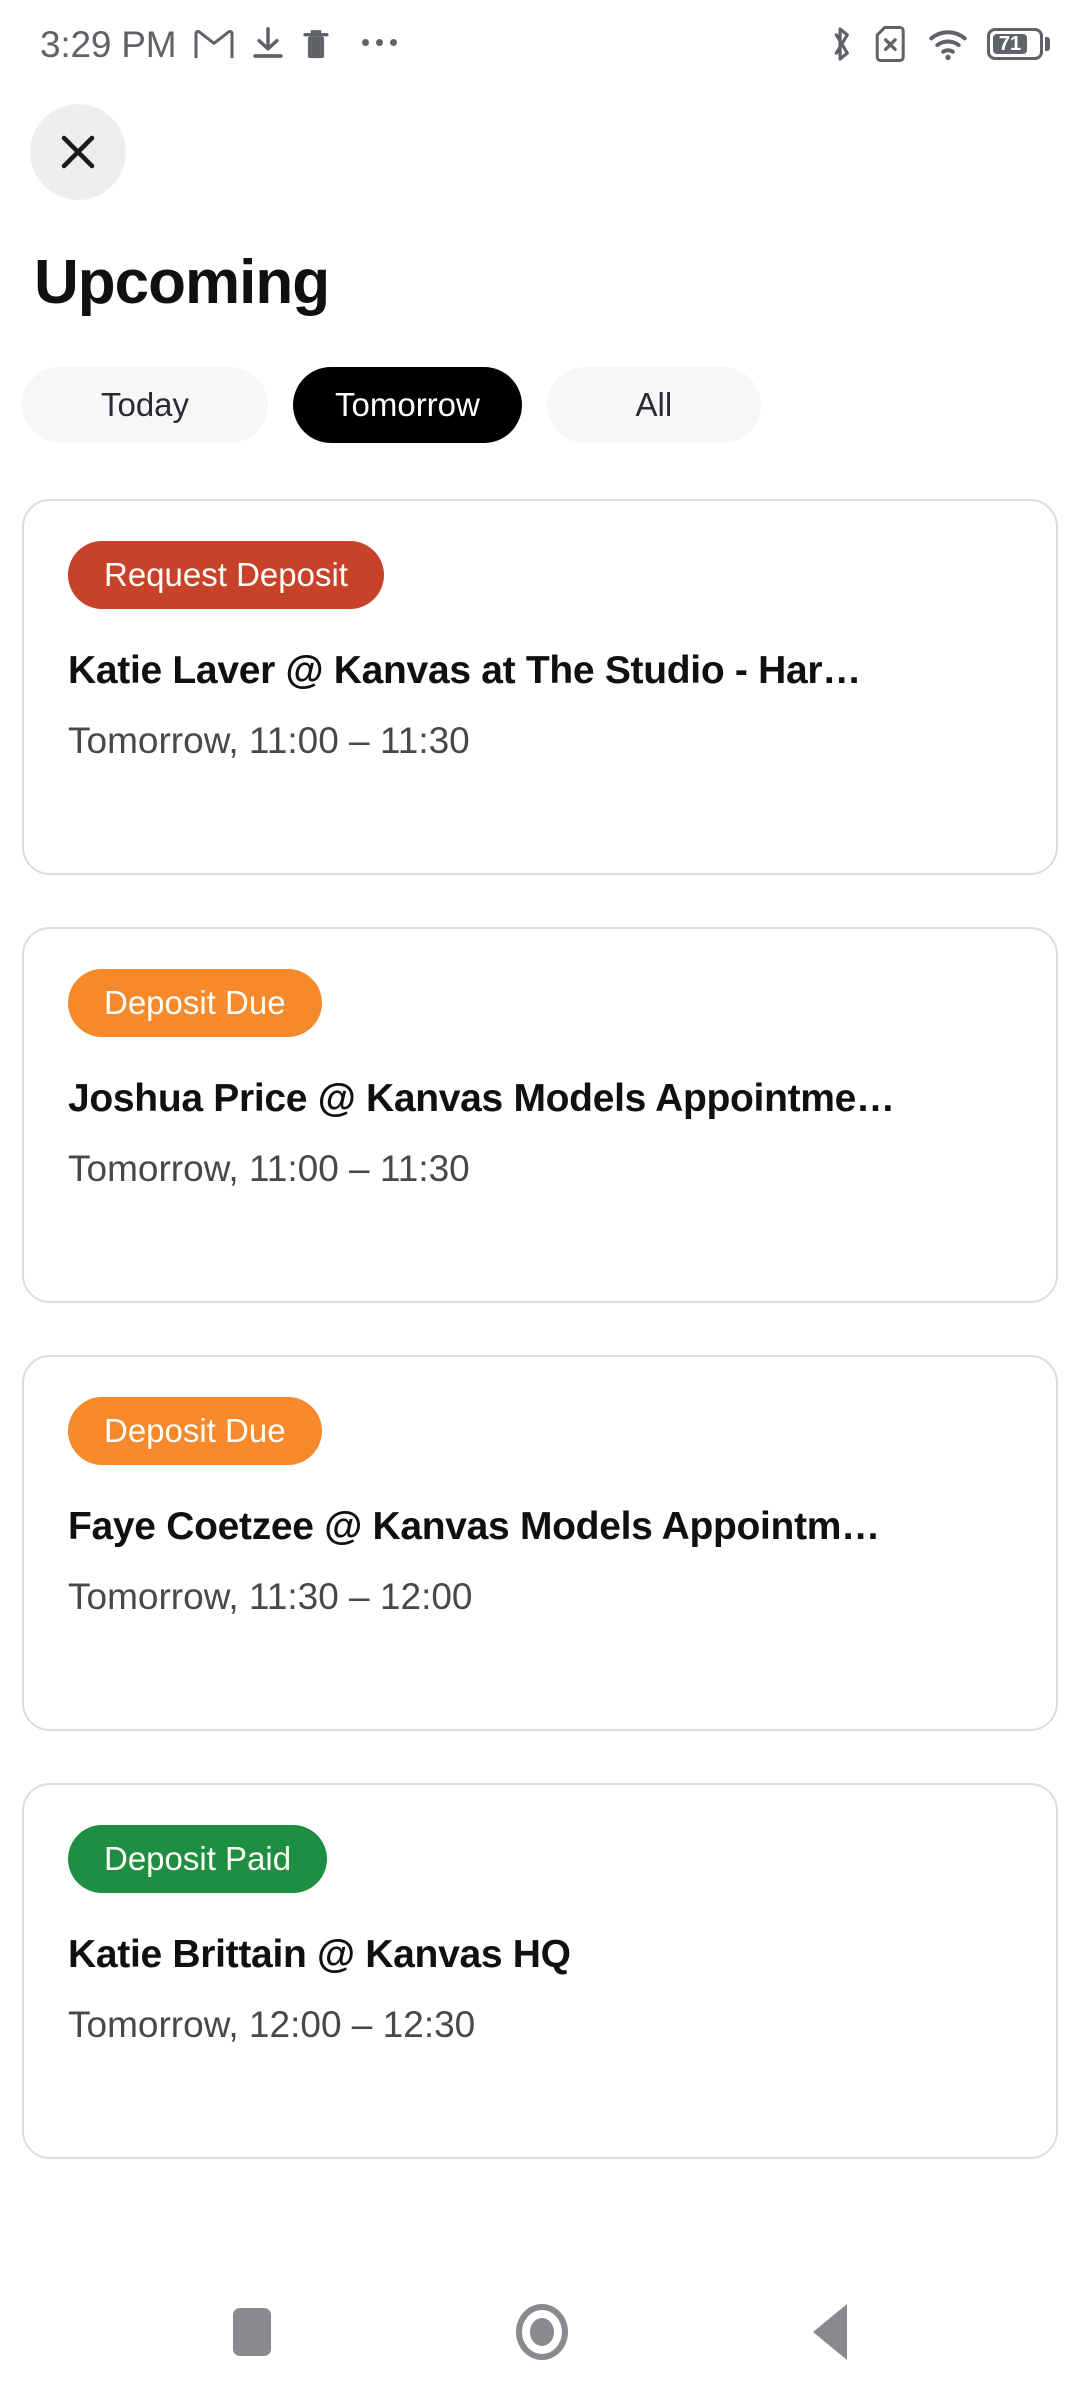 The width and height of the screenshot is (1080, 2400). What do you see at coordinates (540, 2249) in the screenshot?
I see `list-bottom-mask` at bounding box center [540, 2249].